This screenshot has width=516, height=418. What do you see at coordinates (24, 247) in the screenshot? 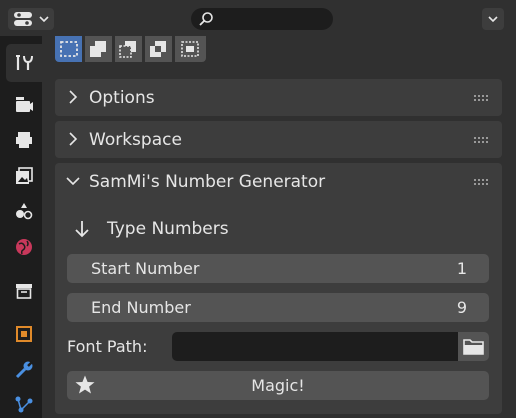
I see `world-icon` at bounding box center [24, 247].